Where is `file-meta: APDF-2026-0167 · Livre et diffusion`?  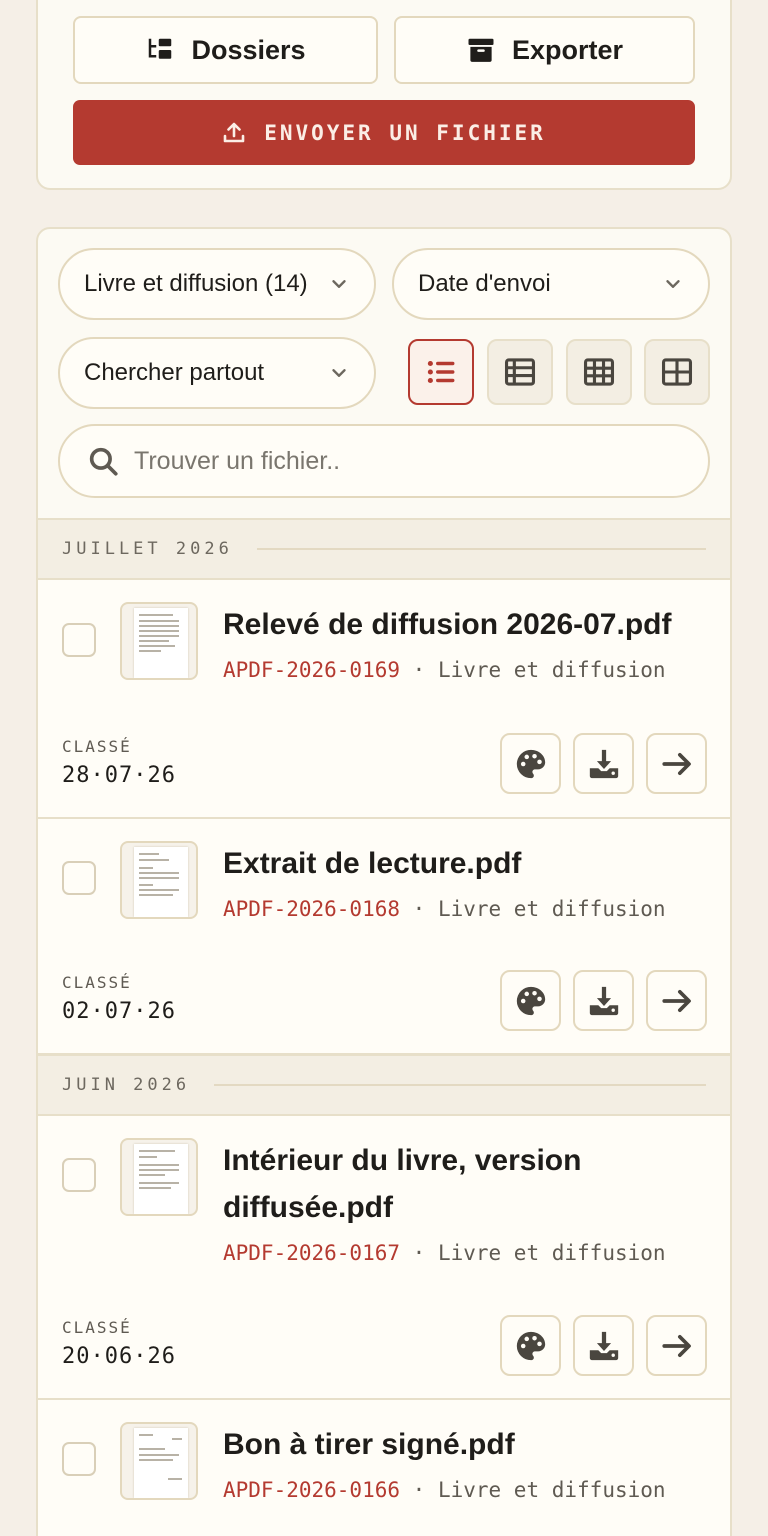
file-meta: APDF-2026-0167 · Livre et diffusion is located at coordinates (444, 1253).